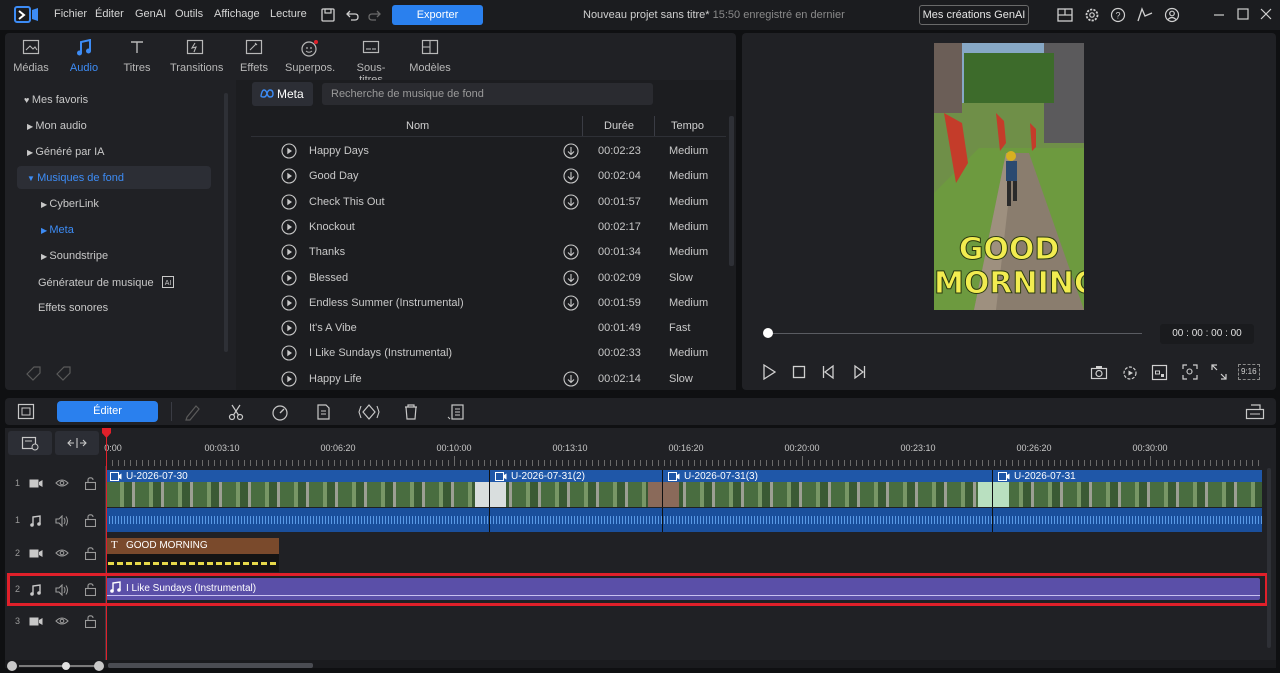 Image resolution: width=1280 pixels, height=673 pixels. What do you see at coordinates (417, 126) in the screenshot?
I see `column-name: Nom` at bounding box center [417, 126].